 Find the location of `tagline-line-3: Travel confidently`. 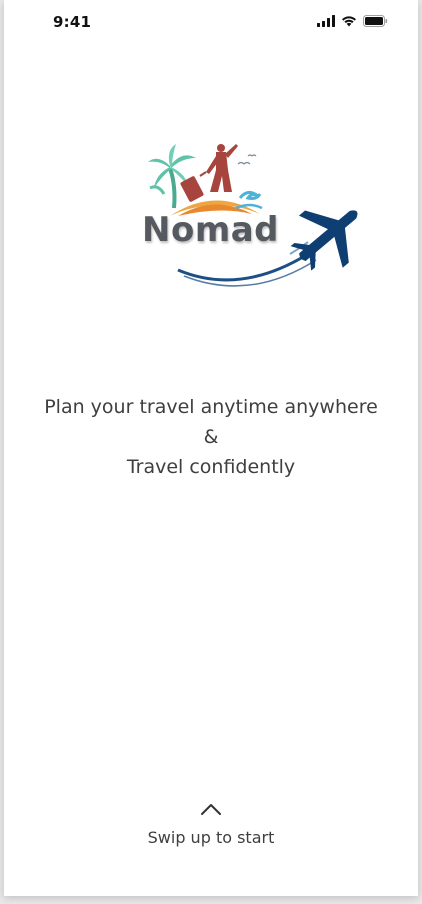

tagline-line-3: Travel confidently is located at coordinates (211, 467).